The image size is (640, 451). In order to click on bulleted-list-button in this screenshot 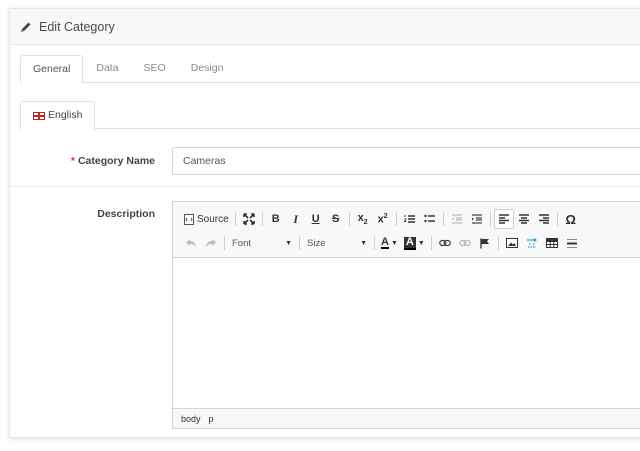, I will do `click(430, 219)`.